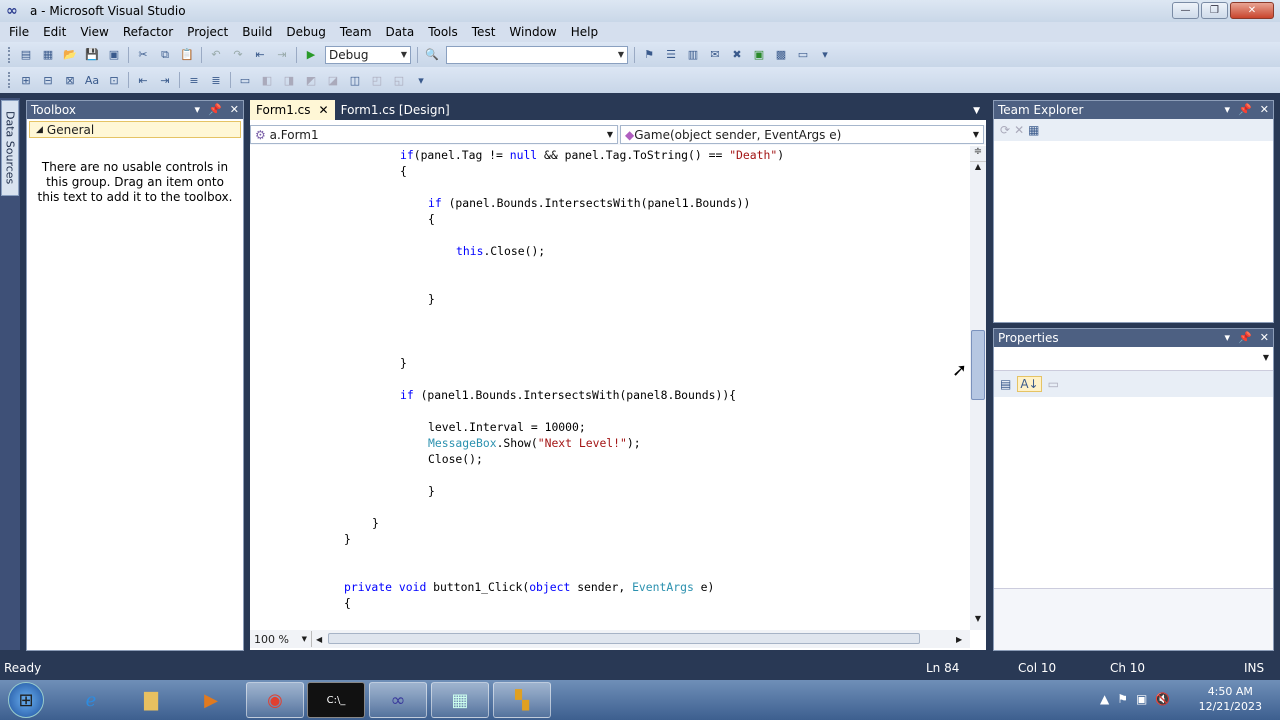  Describe the element at coordinates (257, 32) in the screenshot. I see `menu-build: Build` at that location.